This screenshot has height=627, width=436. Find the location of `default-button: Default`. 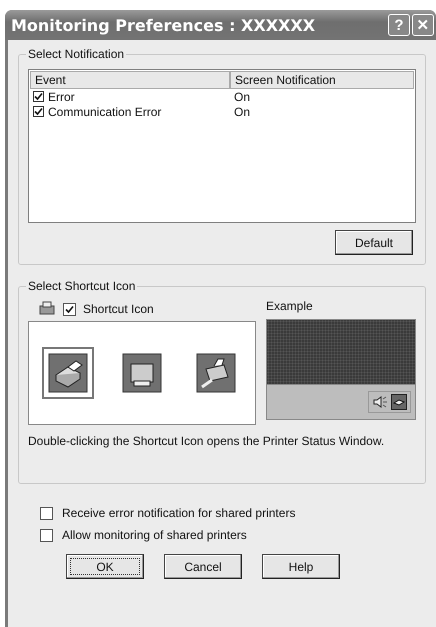

default-button: Default is located at coordinates (374, 242).